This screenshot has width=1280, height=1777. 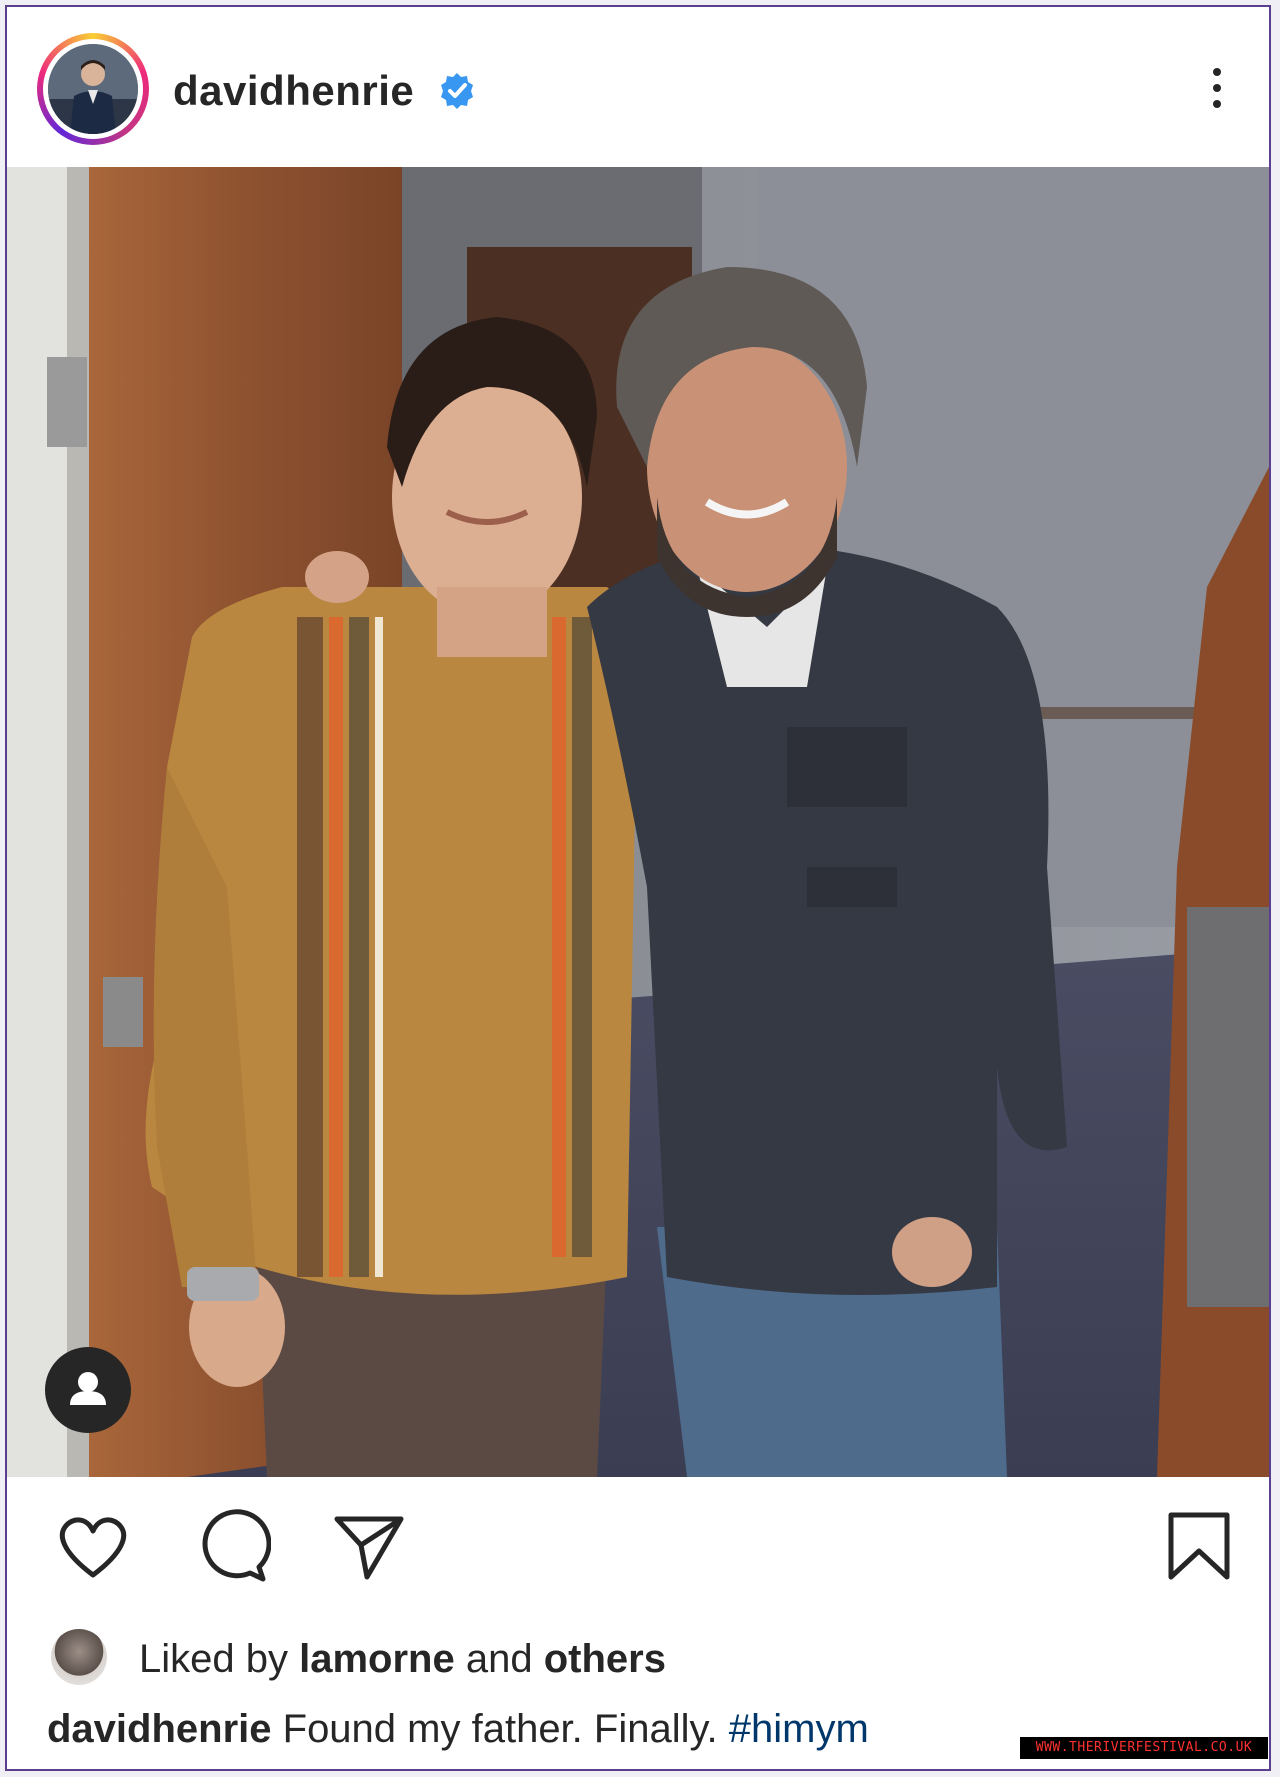 I want to click on verified-badge-icon, so click(x=457, y=91).